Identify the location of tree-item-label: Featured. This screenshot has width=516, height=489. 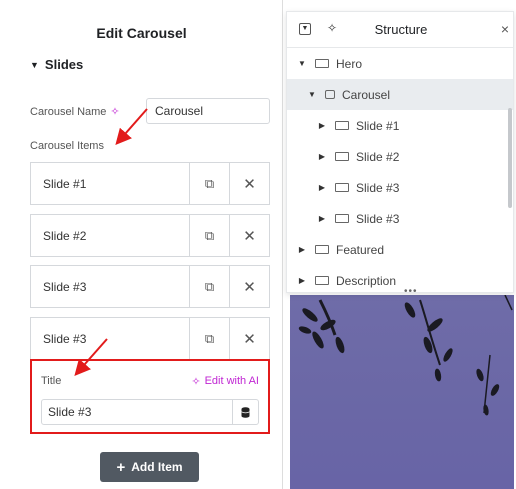
(360, 249).